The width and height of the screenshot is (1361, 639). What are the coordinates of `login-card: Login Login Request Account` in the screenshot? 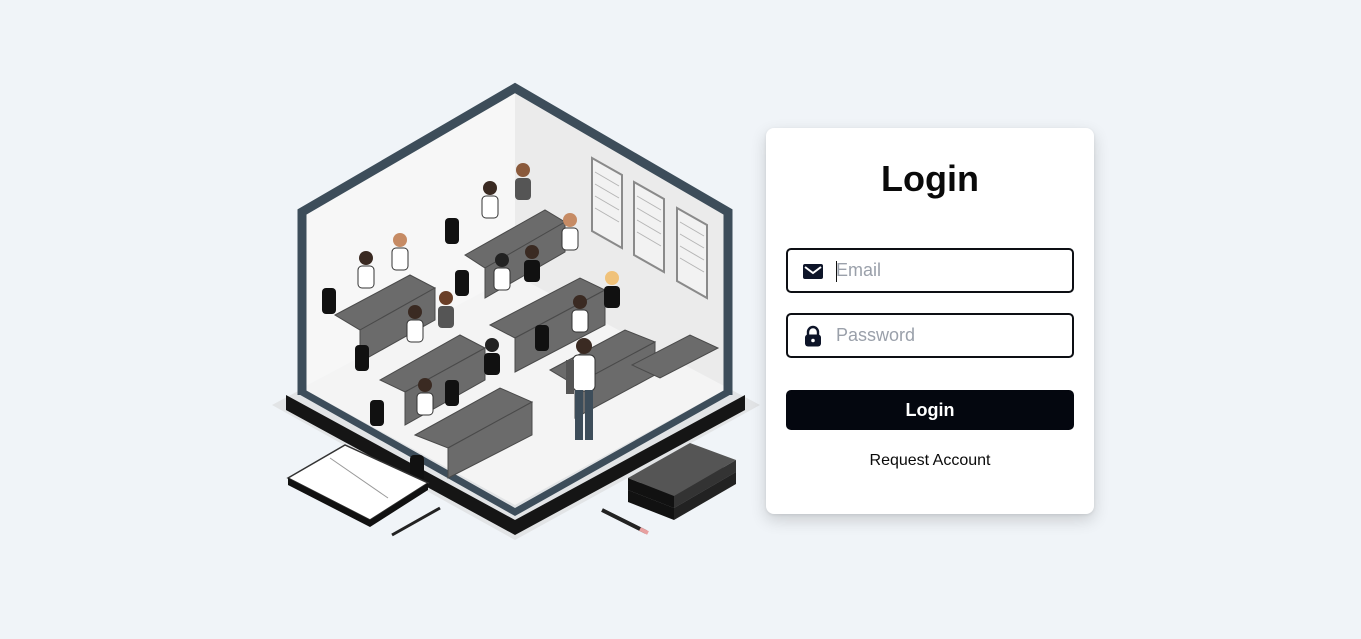 It's located at (930, 321).